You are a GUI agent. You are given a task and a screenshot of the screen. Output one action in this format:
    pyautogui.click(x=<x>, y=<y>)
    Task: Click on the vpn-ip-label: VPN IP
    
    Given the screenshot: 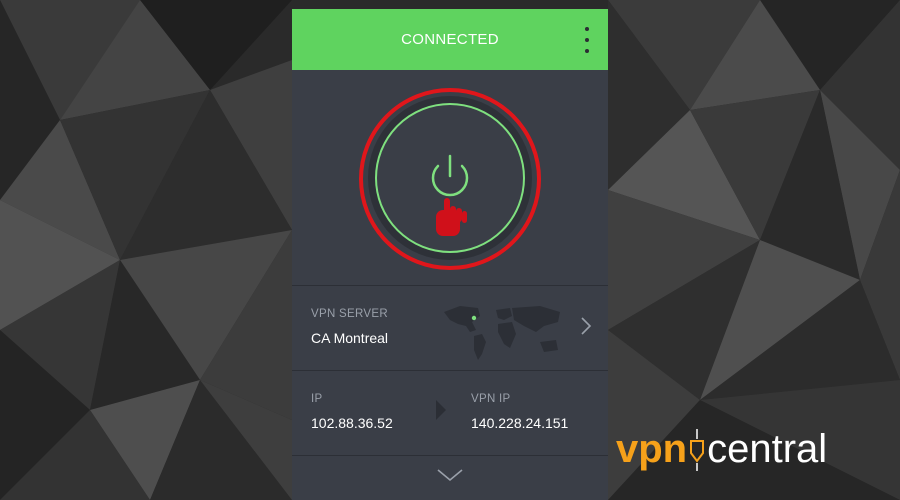 What is the action you would take?
    pyautogui.click(x=491, y=399)
    